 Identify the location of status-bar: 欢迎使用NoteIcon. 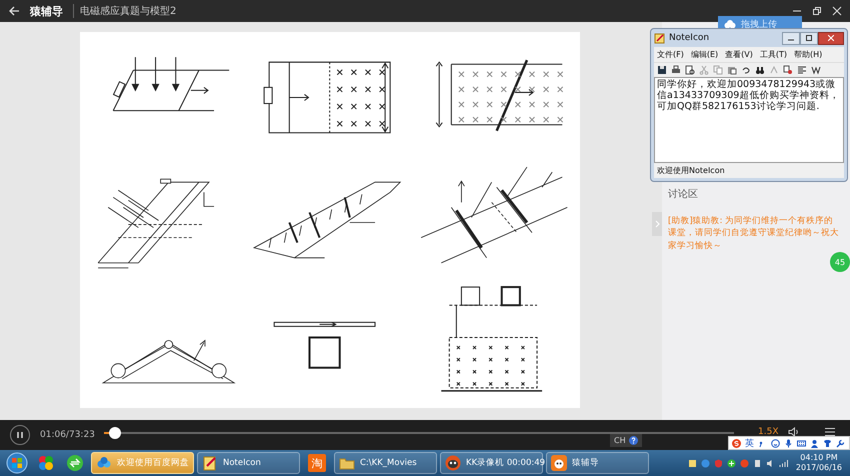
(749, 170).